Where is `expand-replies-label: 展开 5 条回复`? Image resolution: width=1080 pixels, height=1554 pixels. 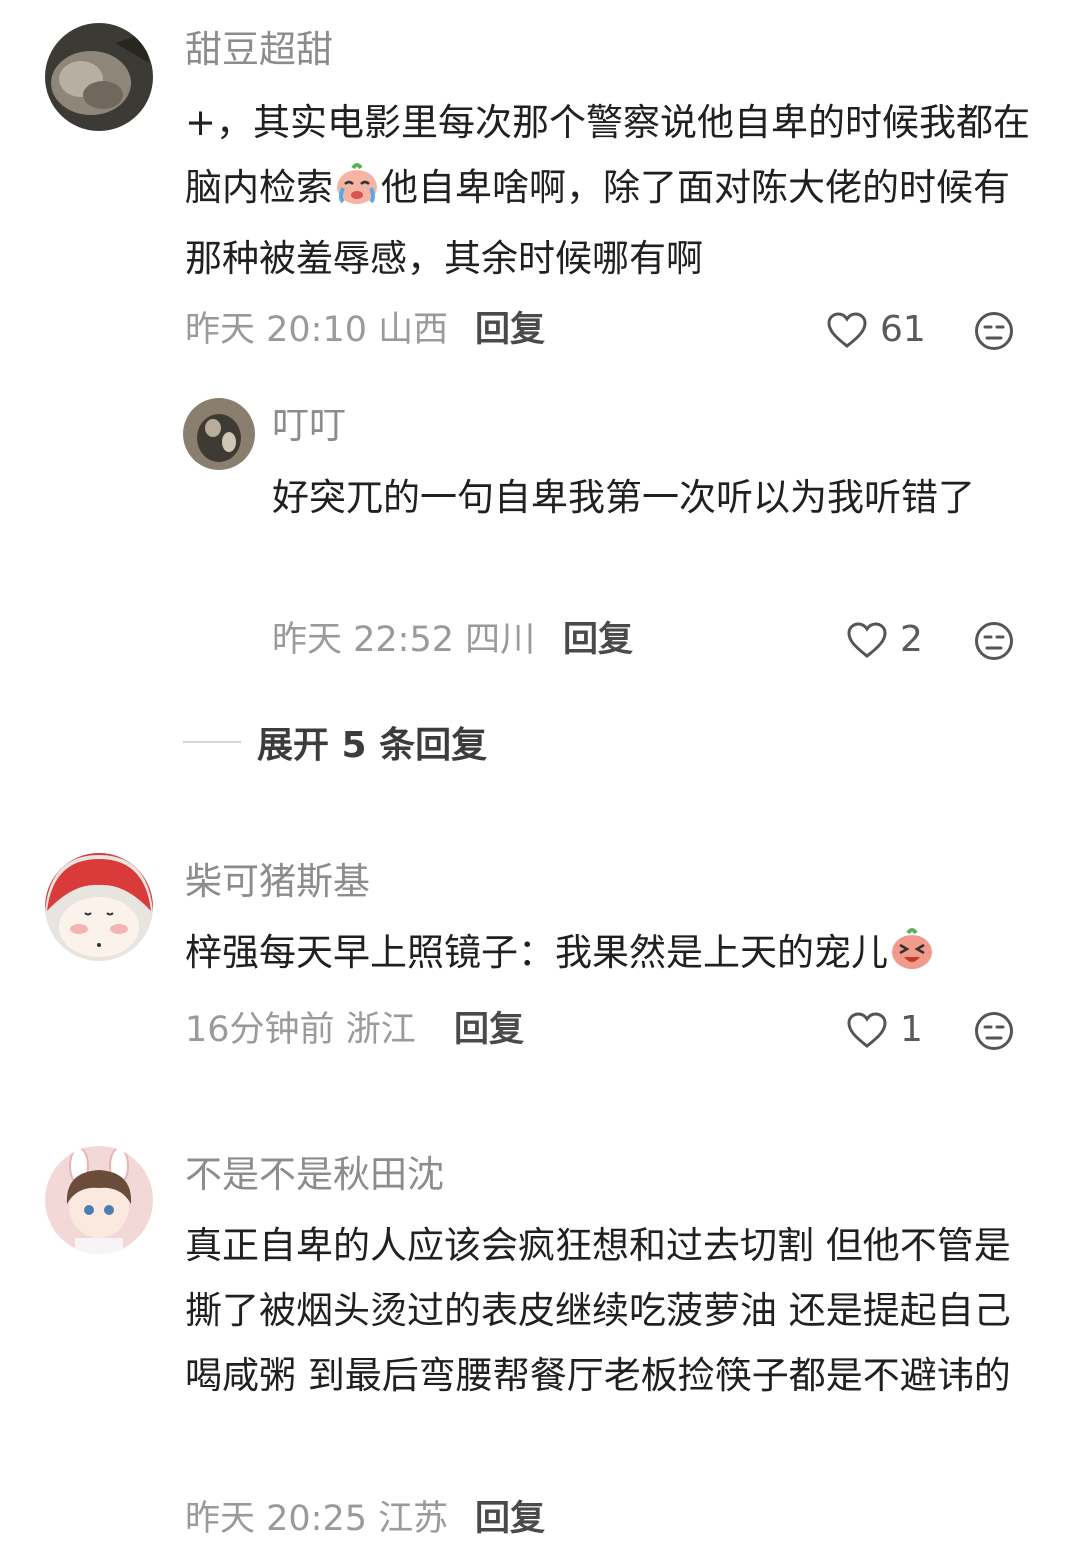
expand-replies-label: 展开 5 条回复 is located at coordinates (372, 745).